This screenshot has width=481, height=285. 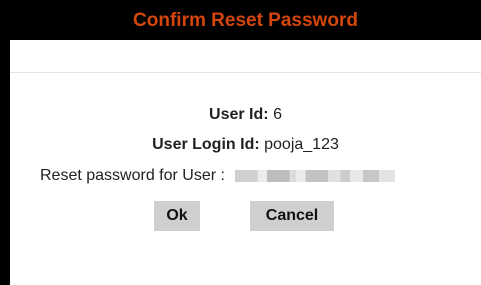 What do you see at coordinates (301, 144) in the screenshot?
I see `user-login-id-value: pooja_123` at bounding box center [301, 144].